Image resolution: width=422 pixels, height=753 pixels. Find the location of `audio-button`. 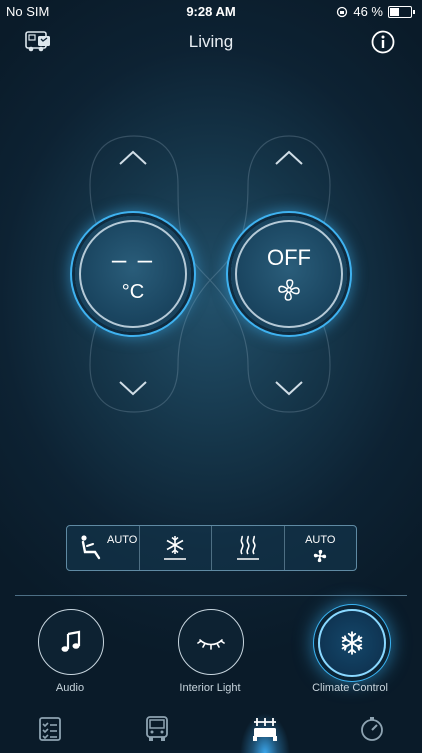

audio-button is located at coordinates (71, 642).